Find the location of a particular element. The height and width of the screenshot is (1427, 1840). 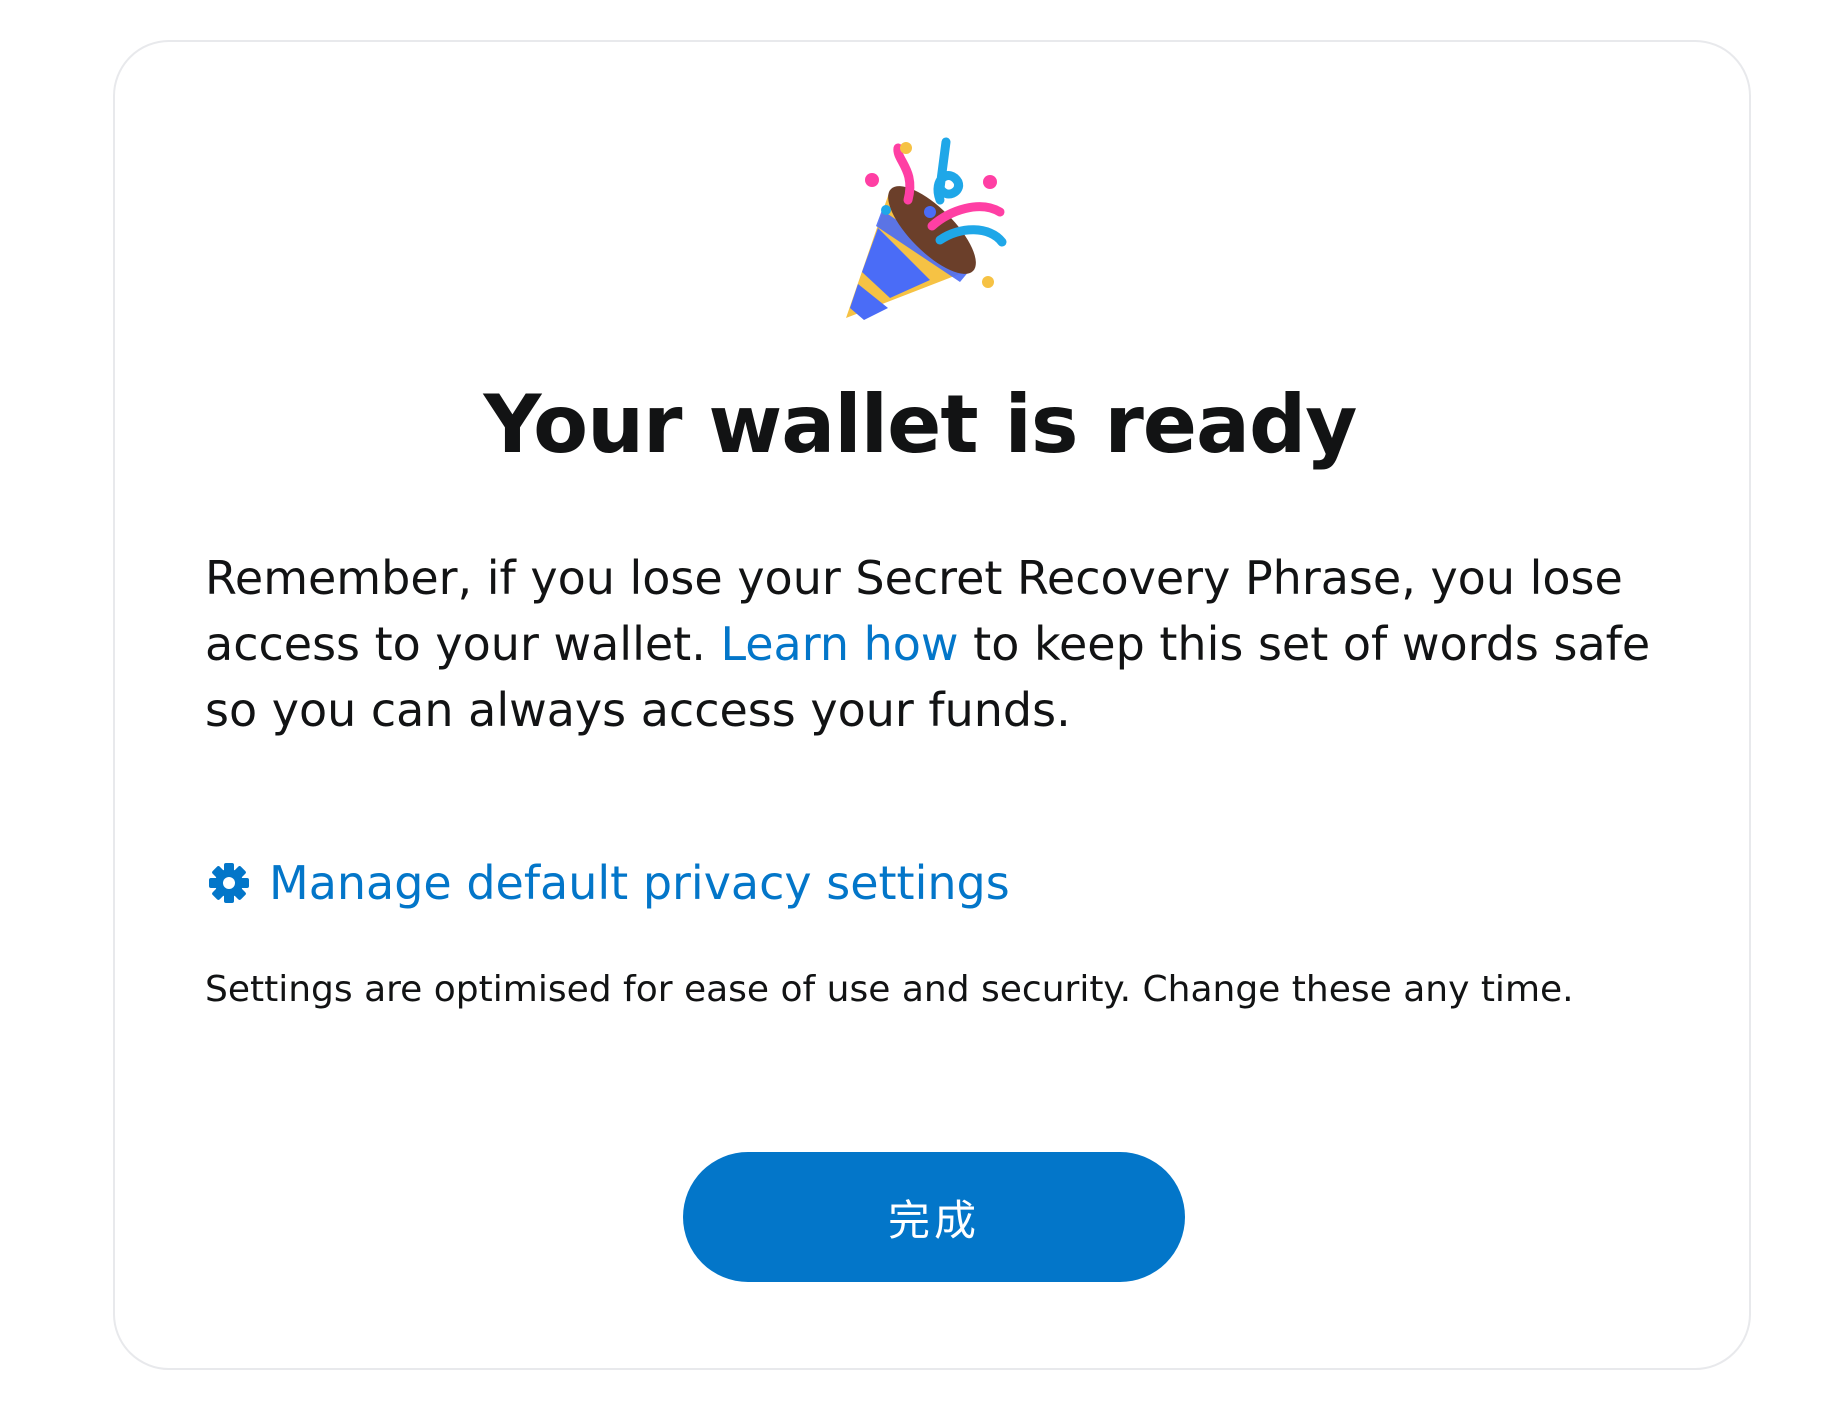

gear-icon is located at coordinates (229, 883).